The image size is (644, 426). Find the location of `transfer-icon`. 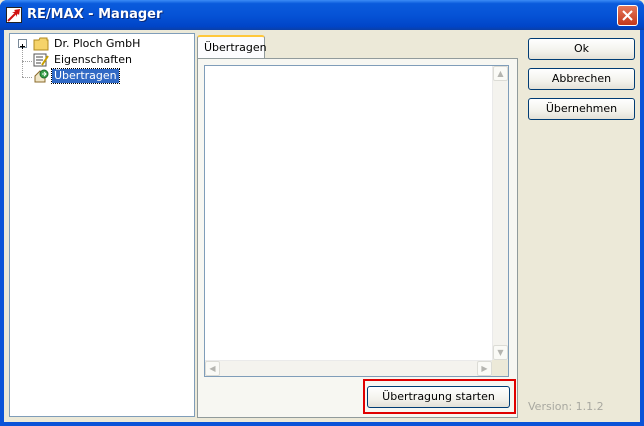

transfer-icon is located at coordinates (41, 76).